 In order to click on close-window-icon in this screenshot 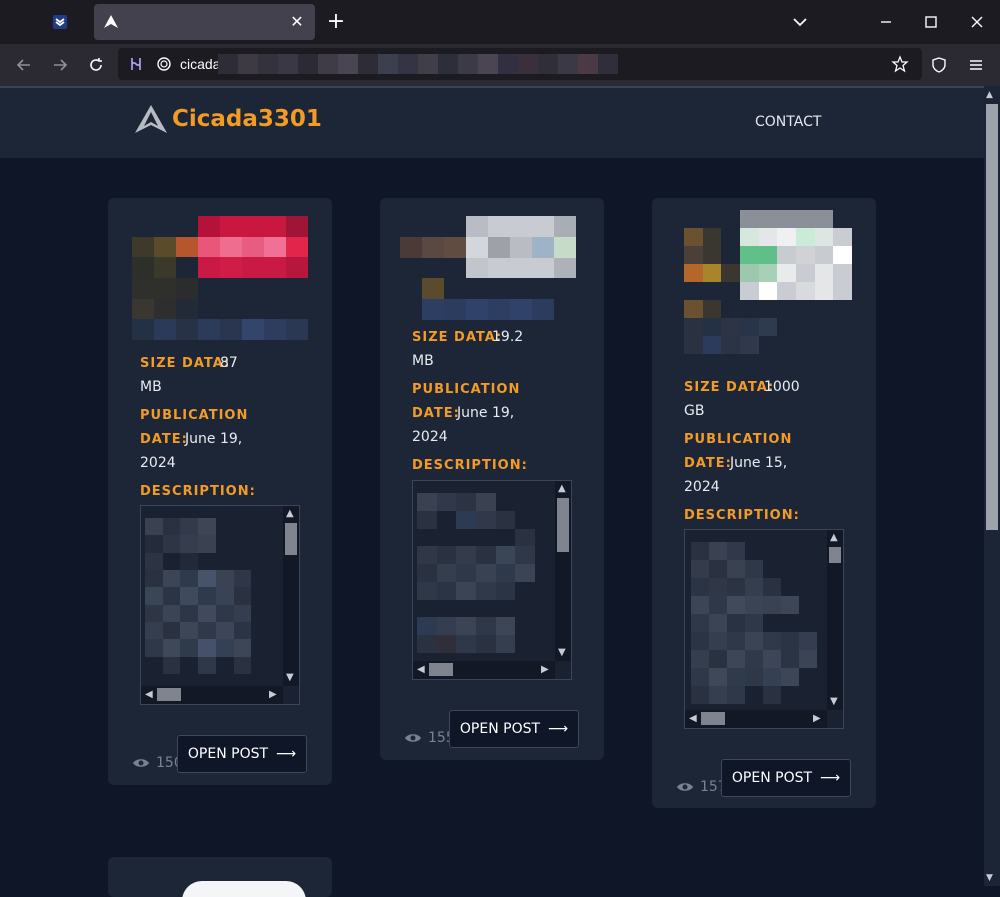, I will do `click(977, 22)`.